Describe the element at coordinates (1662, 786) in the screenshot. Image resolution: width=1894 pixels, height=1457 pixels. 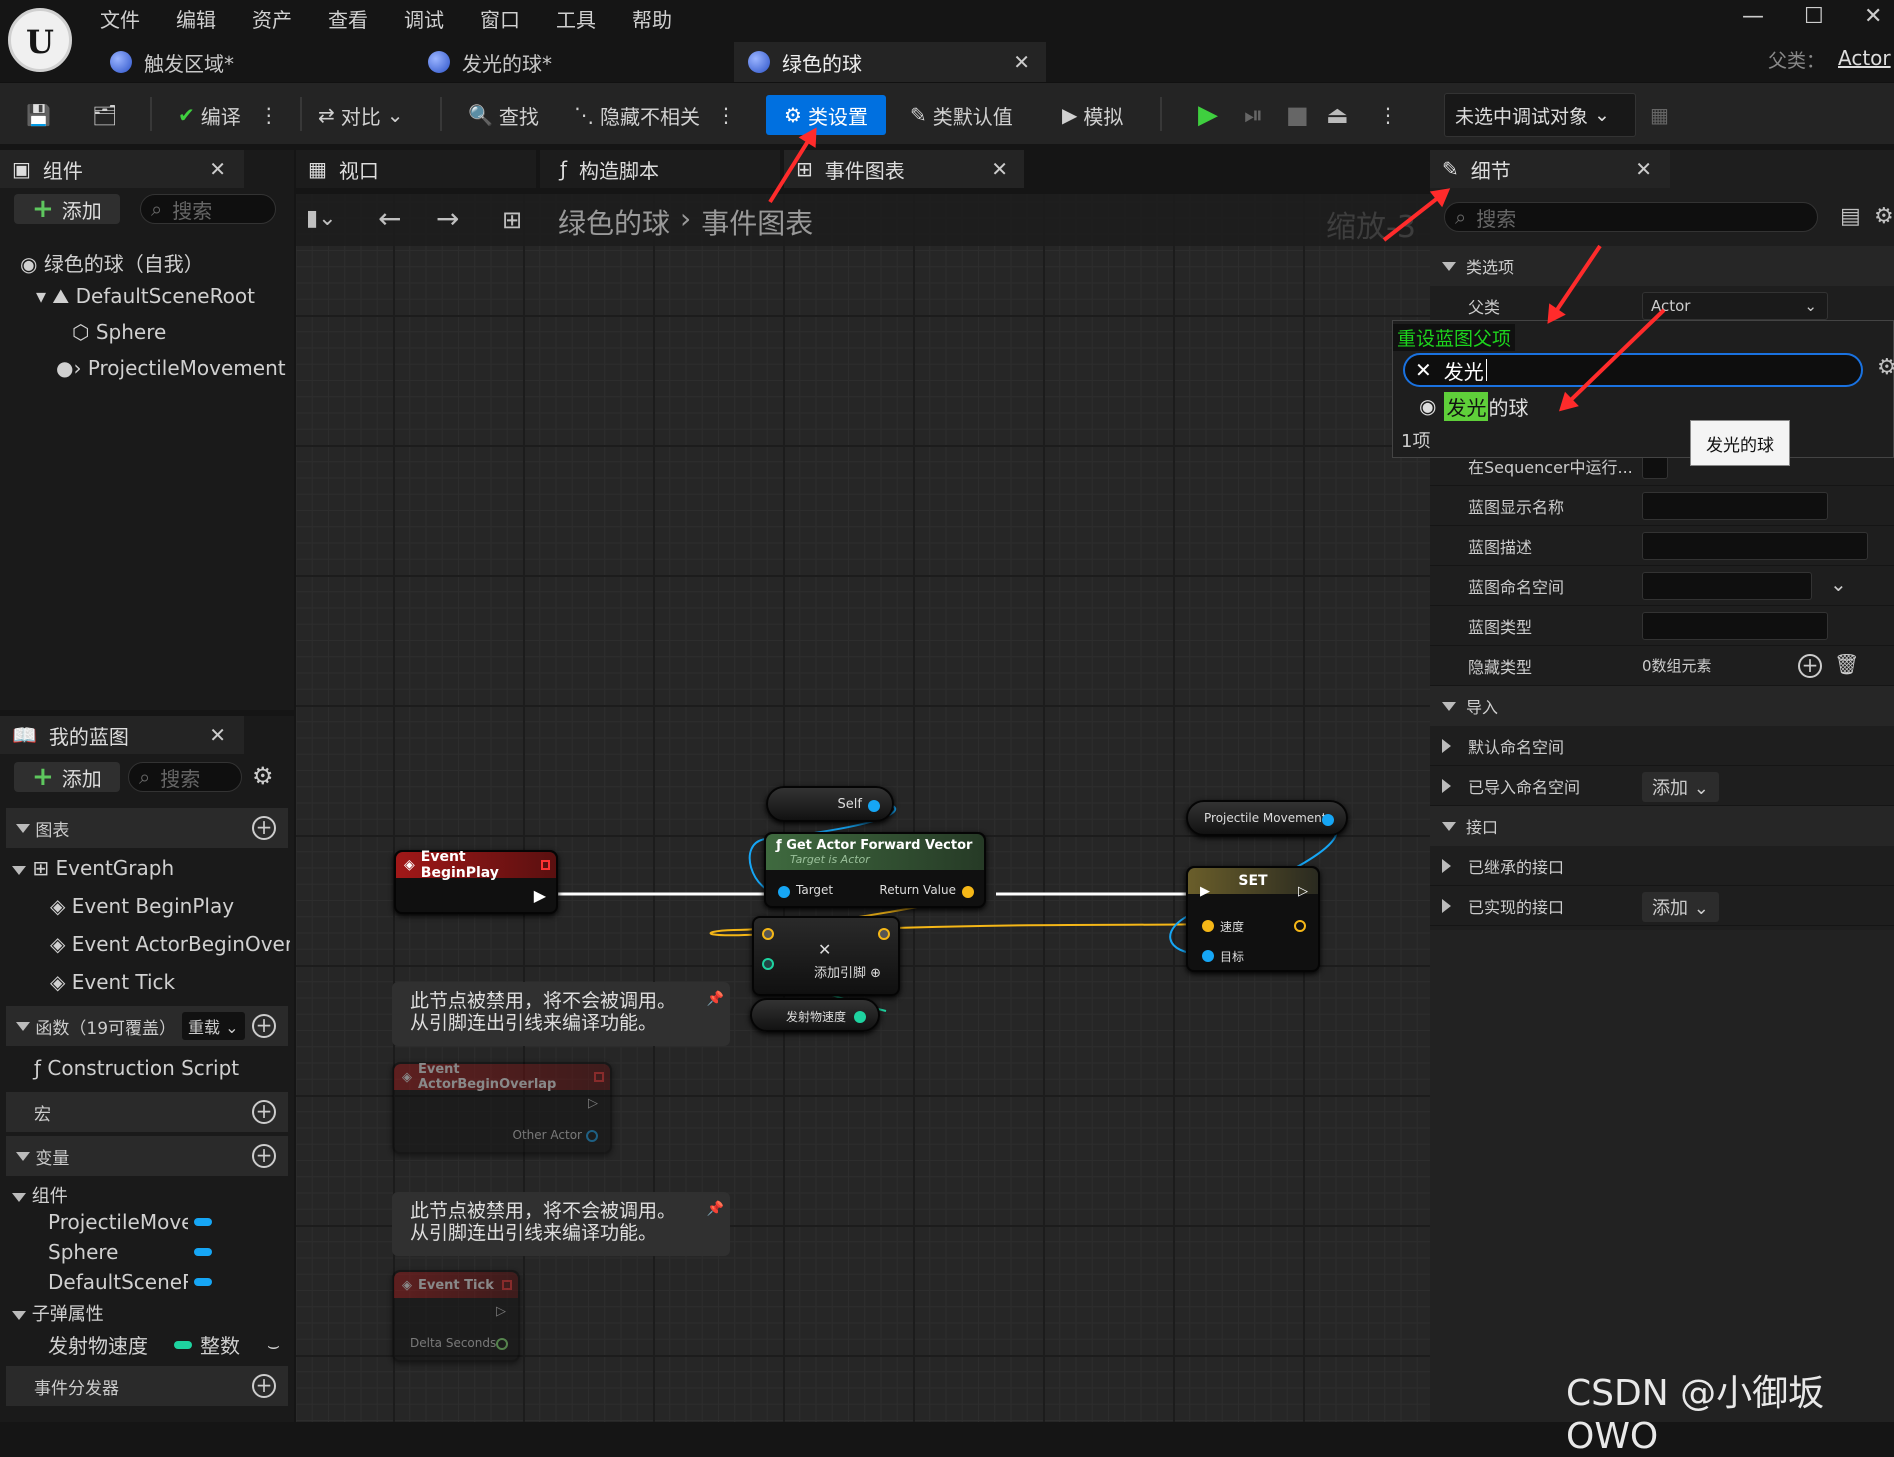
I see `row-imported-namespace: 已导入命名空间 添加 ⌄` at that location.